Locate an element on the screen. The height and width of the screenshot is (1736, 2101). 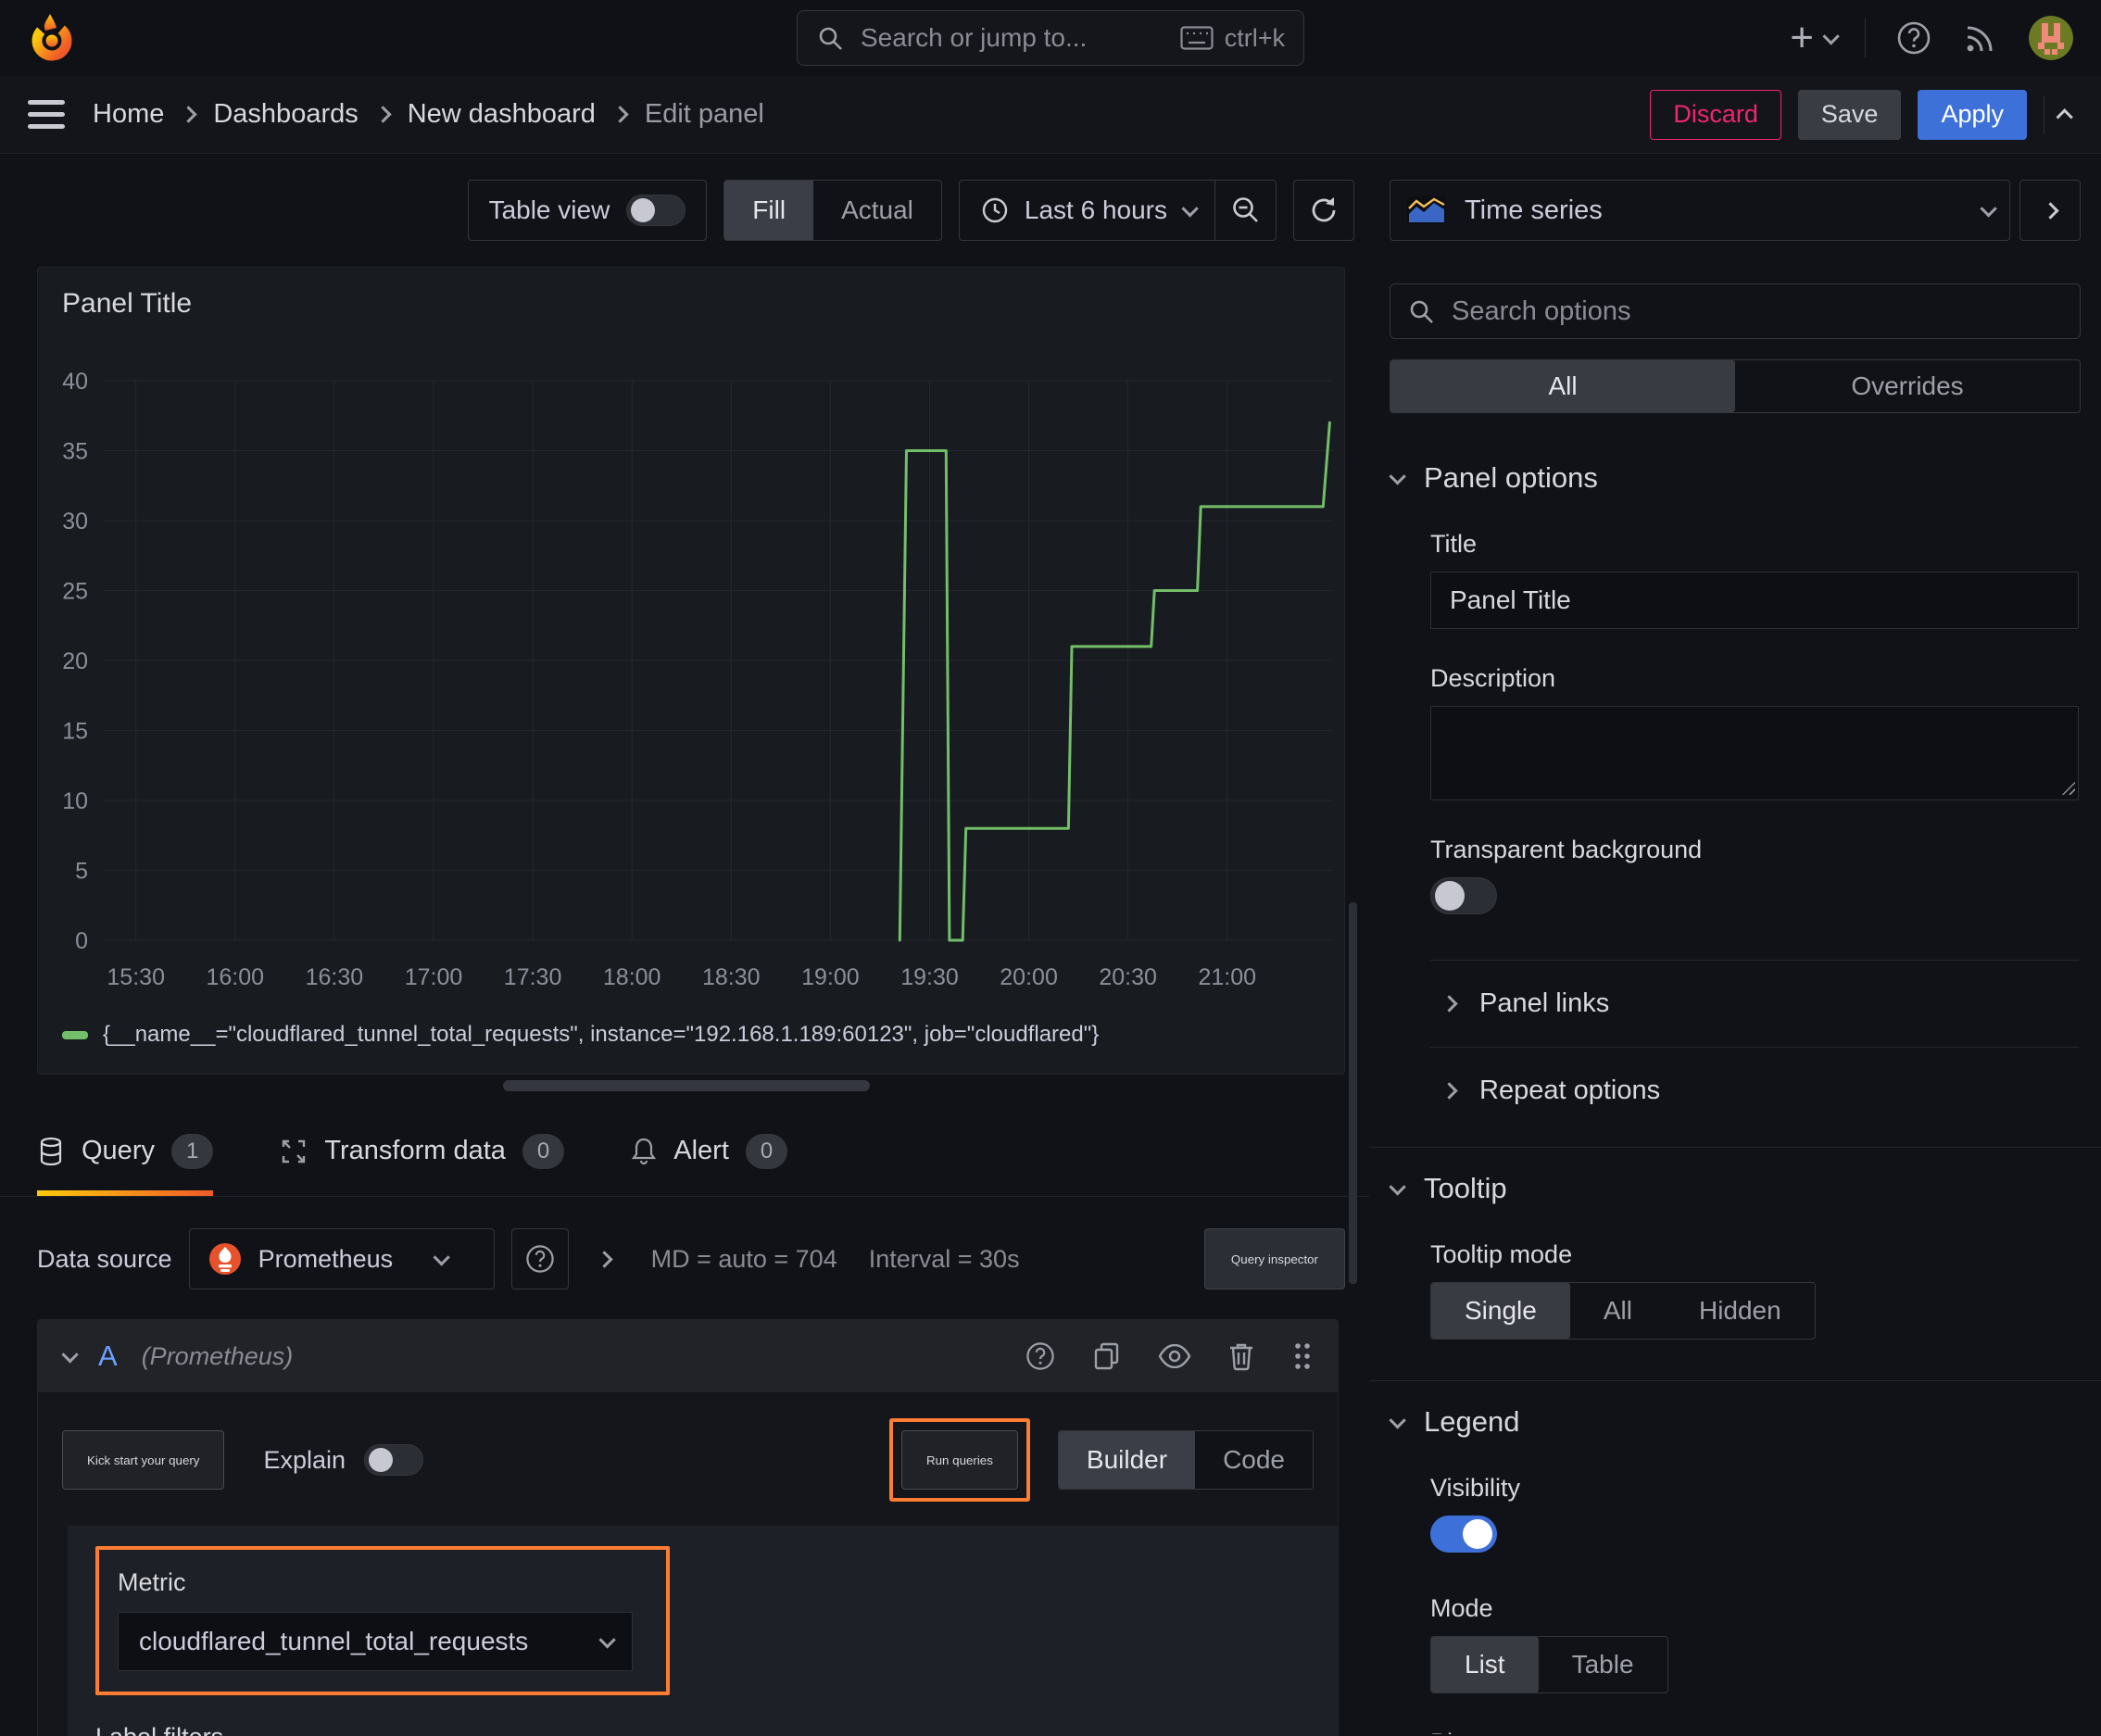
legend-table-option: Table is located at coordinates (1603, 1664).